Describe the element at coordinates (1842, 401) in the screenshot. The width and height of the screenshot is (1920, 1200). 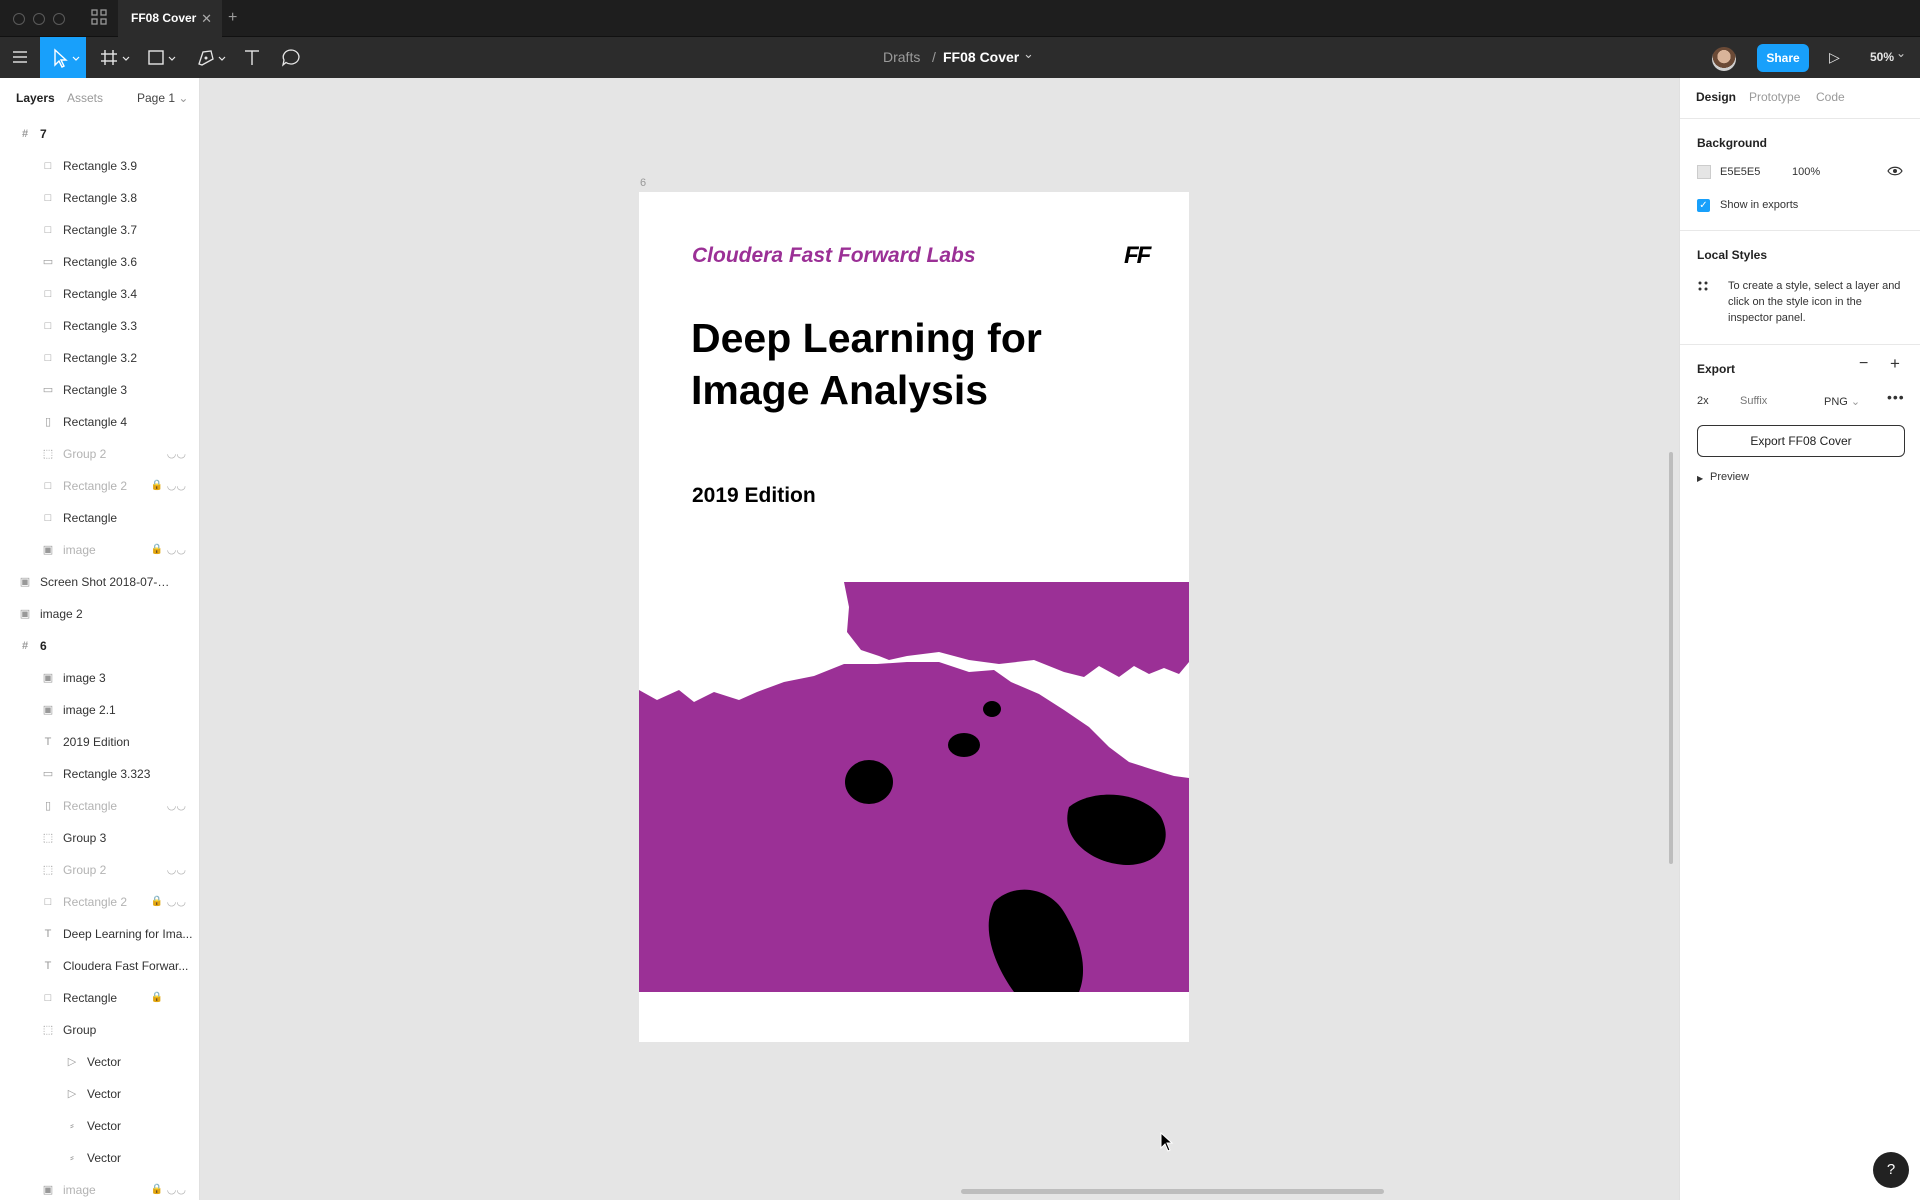
I see `export-format-select: PNG ⌄` at that location.